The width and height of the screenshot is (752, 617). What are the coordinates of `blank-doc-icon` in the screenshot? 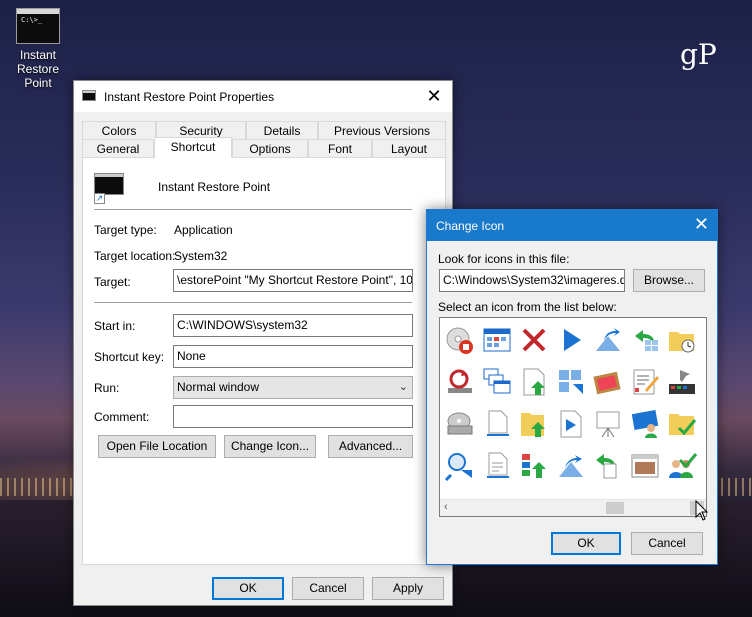 It's located at (497, 424).